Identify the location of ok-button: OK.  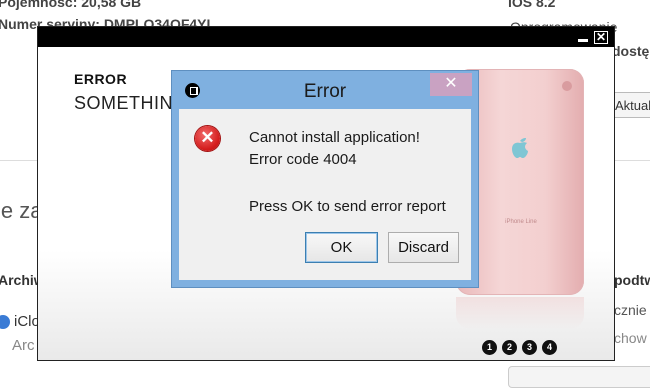
(341, 247).